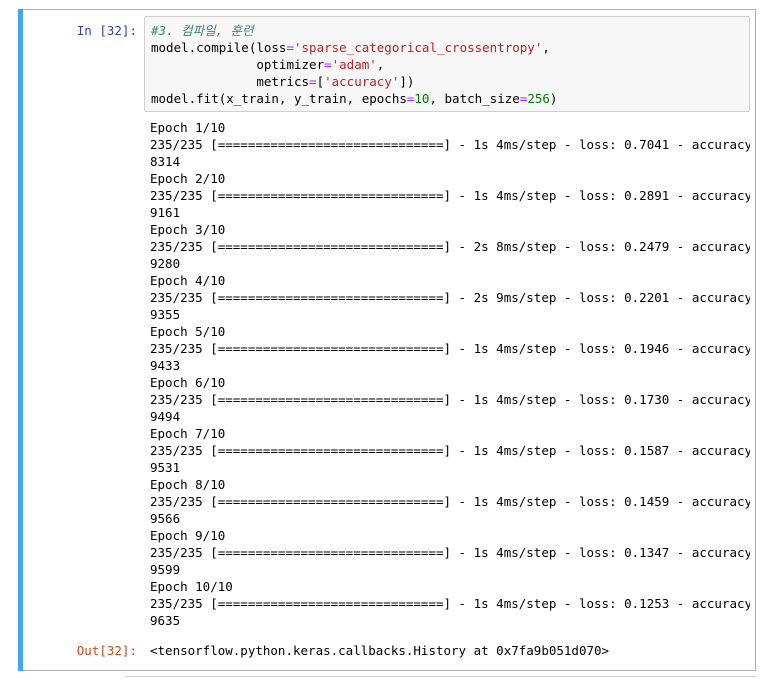 The width and height of the screenshot is (773, 679). I want to click on output-line: Epoch 8/10, so click(188, 484).